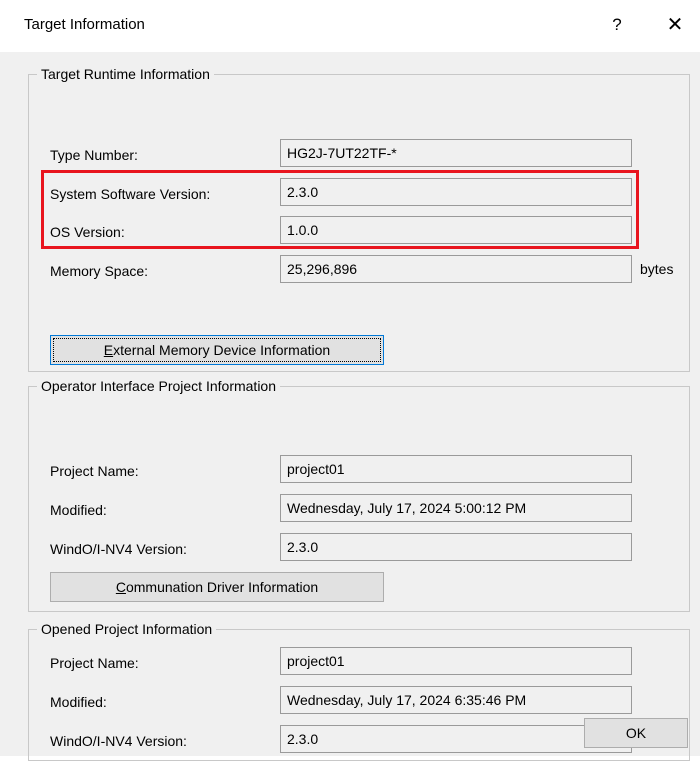 The height and width of the screenshot is (761, 700). Describe the element at coordinates (456, 508) in the screenshot. I see `oi-modified-field: Wednesday, July 17, 2024 5:00:12 PM` at that location.